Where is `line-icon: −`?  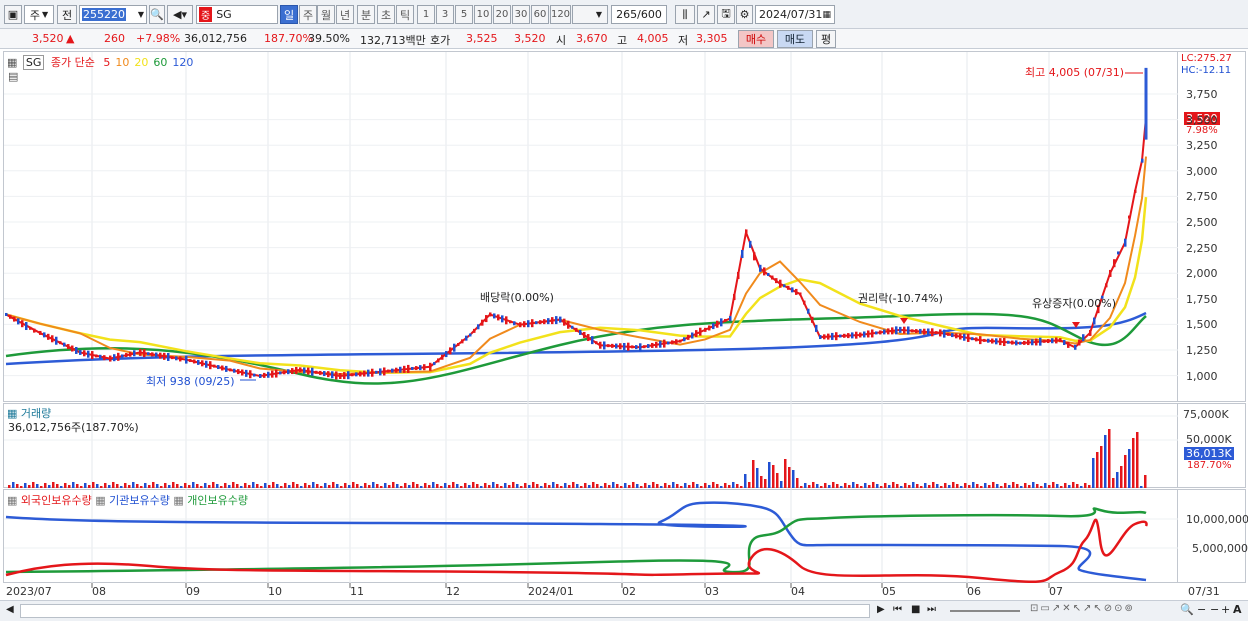 line-icon: − is located at coordinates (1214, 609).